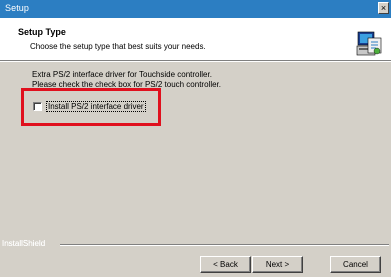 The image size is (391, 277). Describe the element at coordinates (91, 107) in the screenshot. I see `highlight-box` at that location.